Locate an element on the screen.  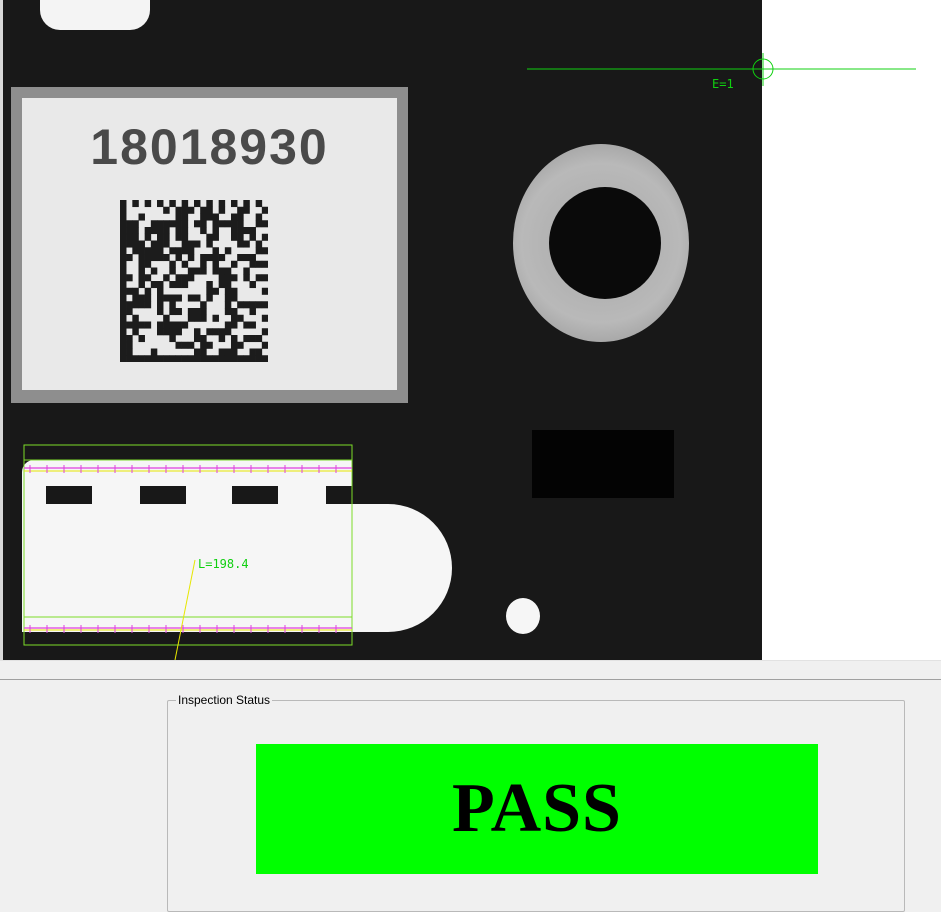
lower-edge-points is located at coordinates (183, 629).